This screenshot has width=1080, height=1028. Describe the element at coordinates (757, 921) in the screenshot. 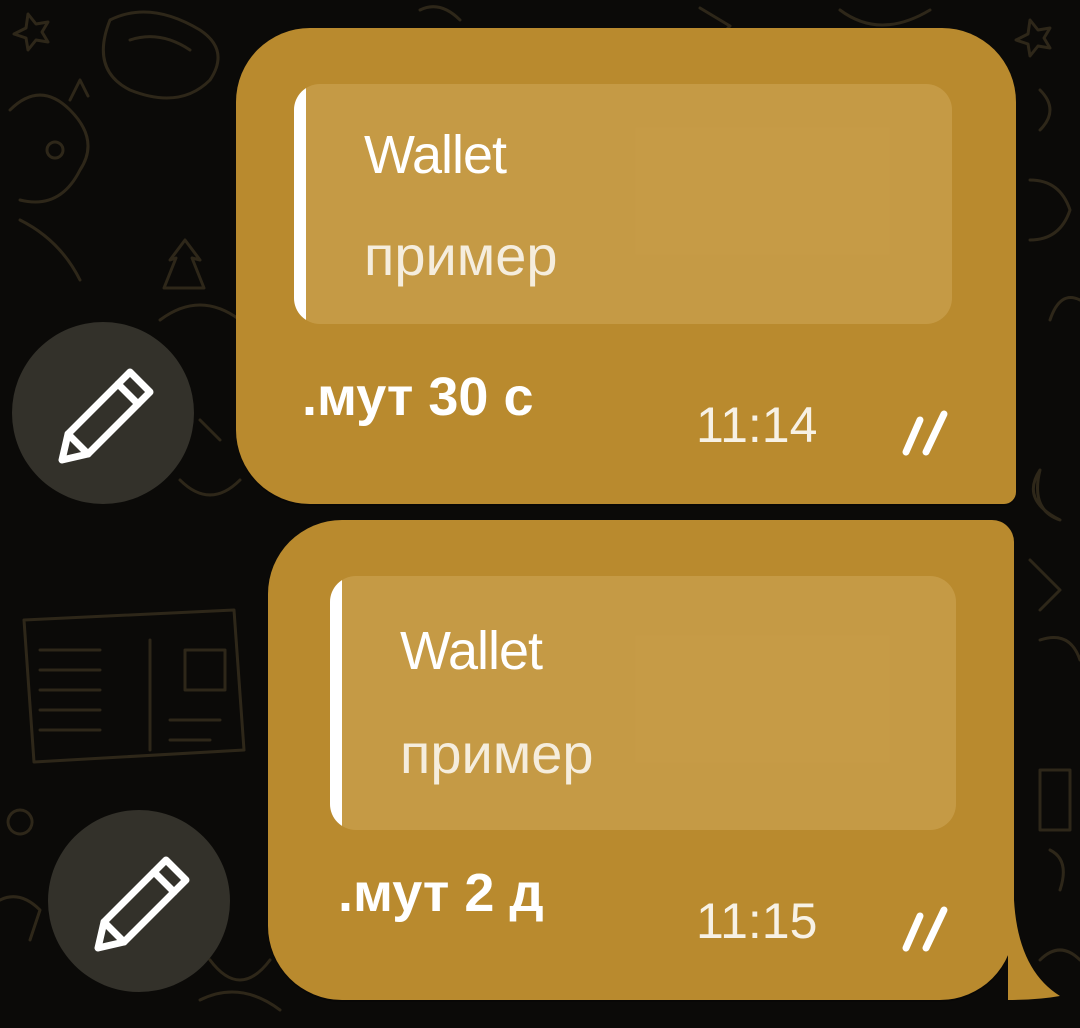

I see `message-time: 11:15` at that location.